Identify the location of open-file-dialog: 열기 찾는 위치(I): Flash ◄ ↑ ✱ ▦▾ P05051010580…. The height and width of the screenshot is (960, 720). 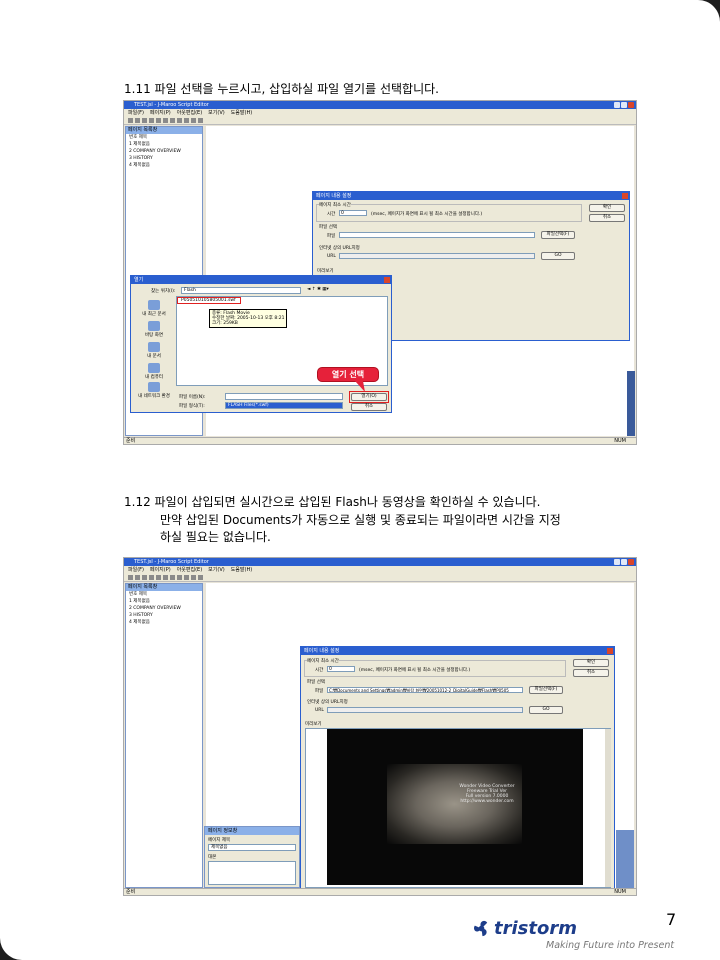
(261, 344).